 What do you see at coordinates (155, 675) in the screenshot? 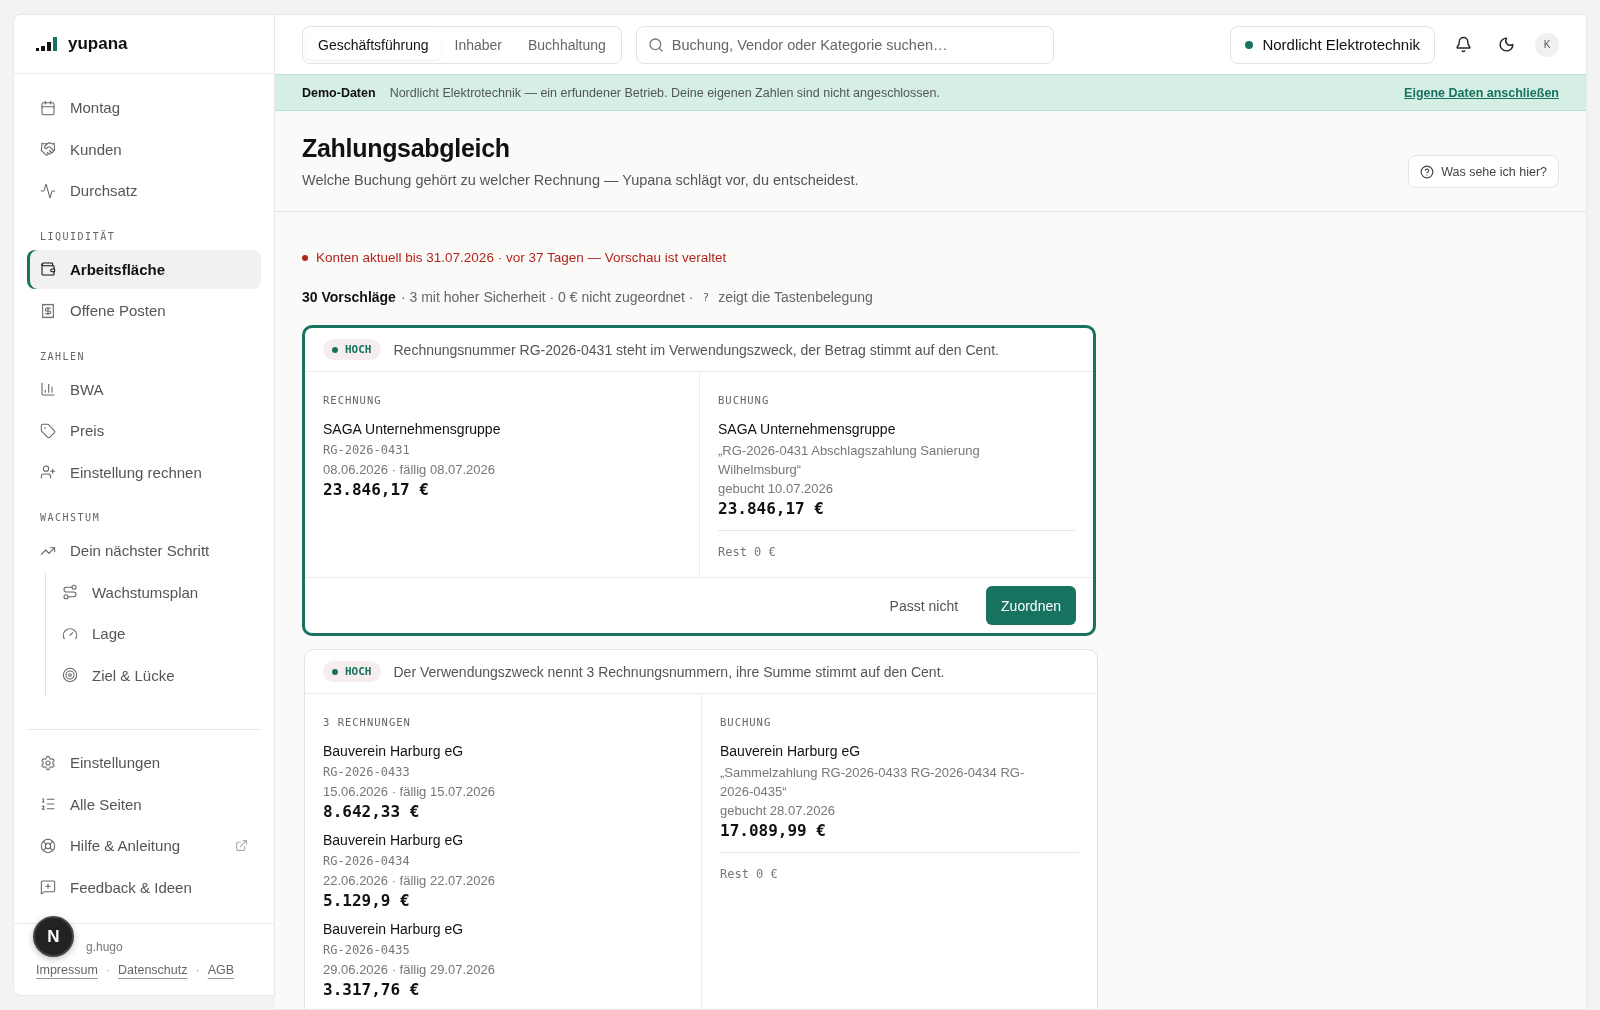
I see `nav-item: Ziel & Lücke` at bounding box center [155, 675].